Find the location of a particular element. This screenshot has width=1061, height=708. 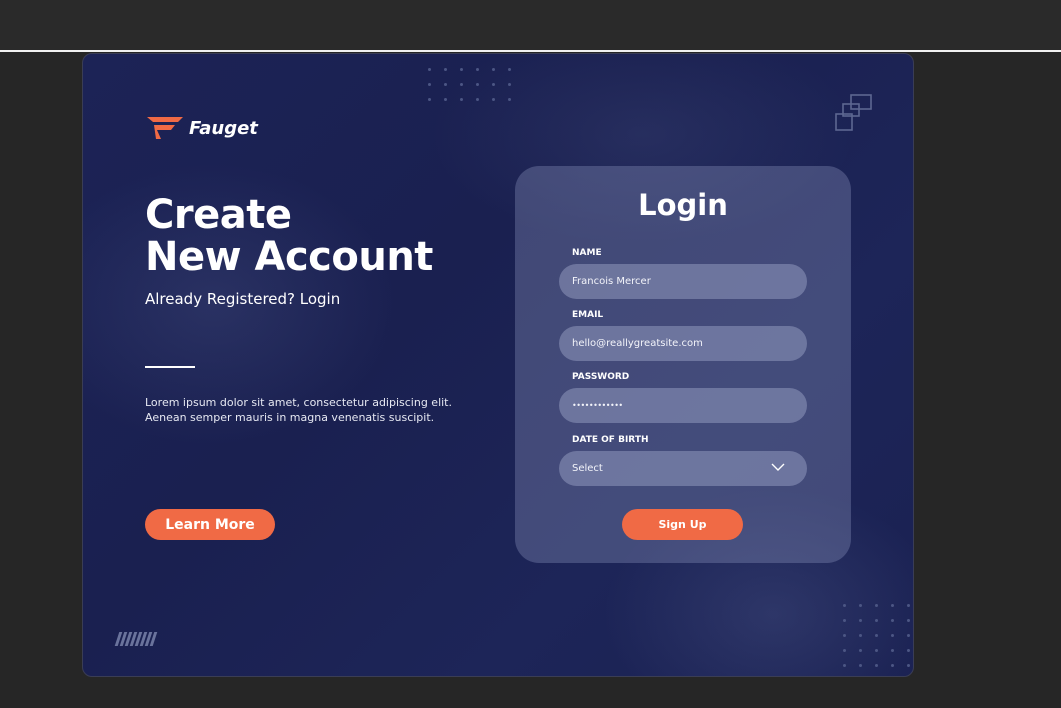

dob-select: Select is located at coordinates (683, 468).